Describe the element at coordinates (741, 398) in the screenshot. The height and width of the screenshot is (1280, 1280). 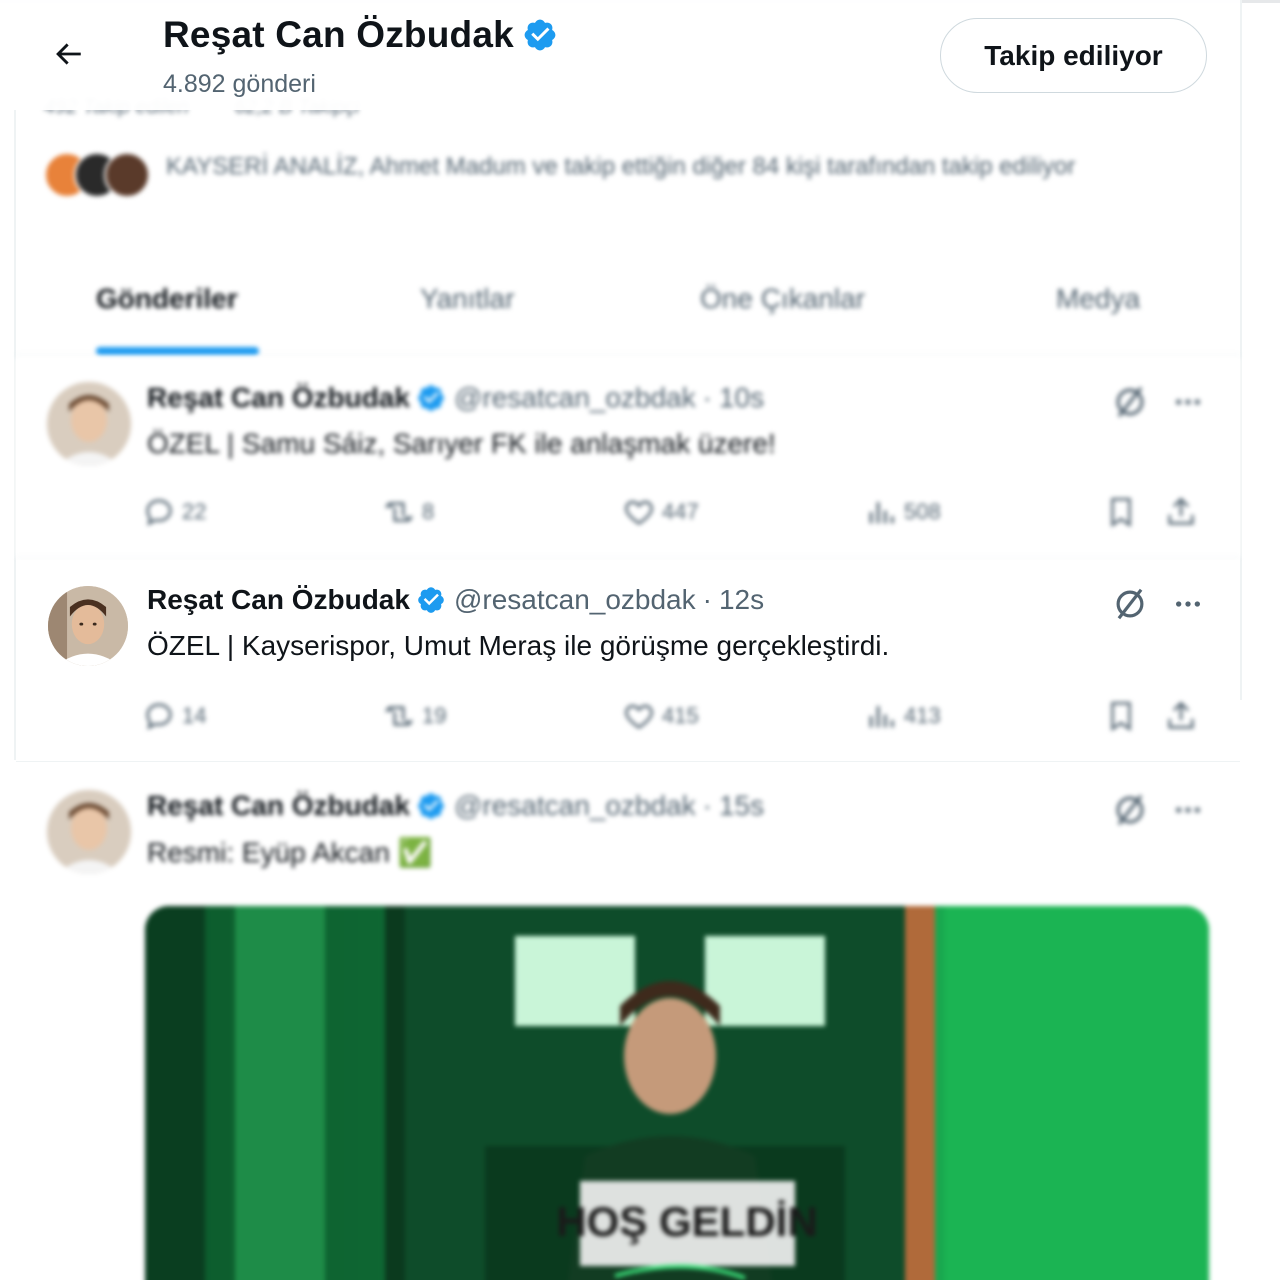
I see `tweet-time: 10s` at that location.